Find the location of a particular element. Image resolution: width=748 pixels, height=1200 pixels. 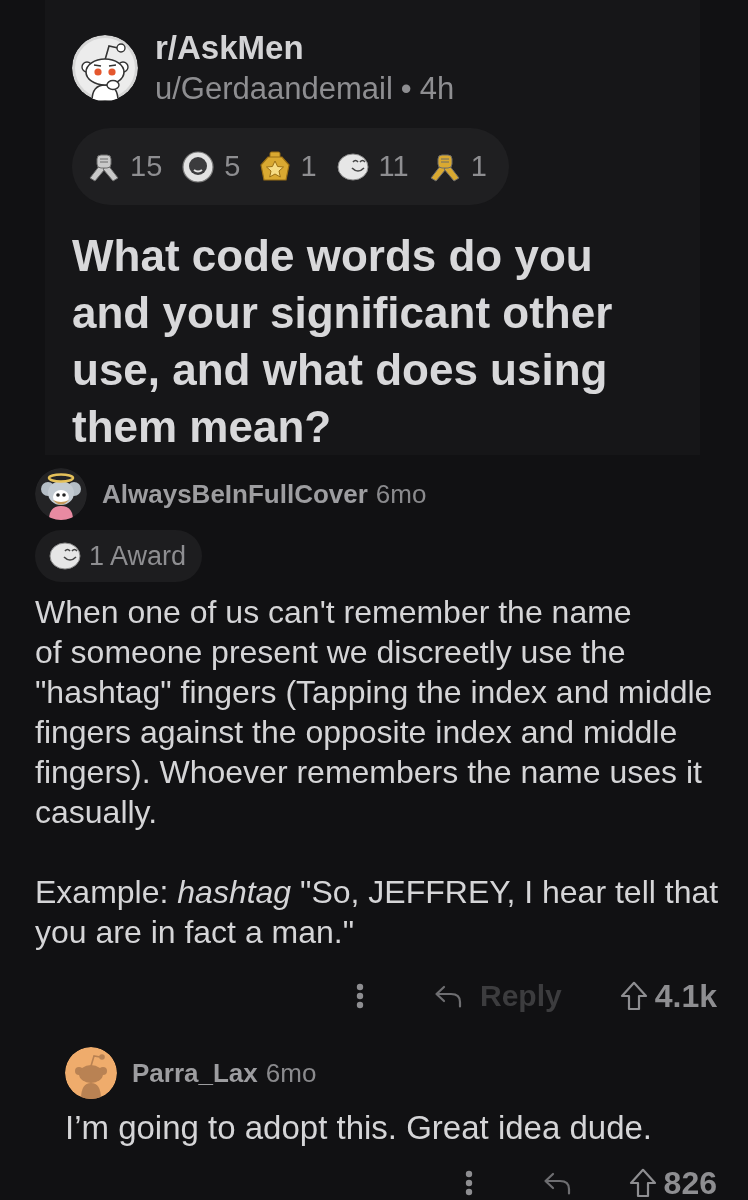

awards-bar: 15 5 1 11 1 is located at coordinates (290, 166).